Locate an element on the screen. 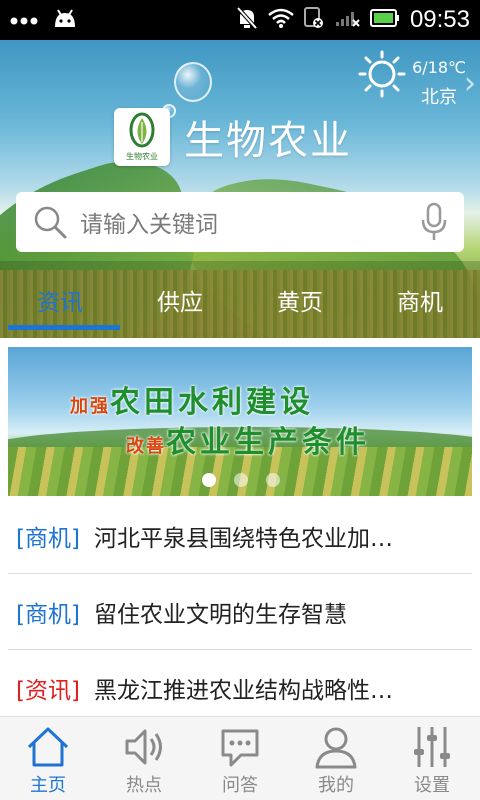 The image size is (480, 800). list-item: [商机] 留住农业文明的生存智慧 is located at coordinates (240, 612).